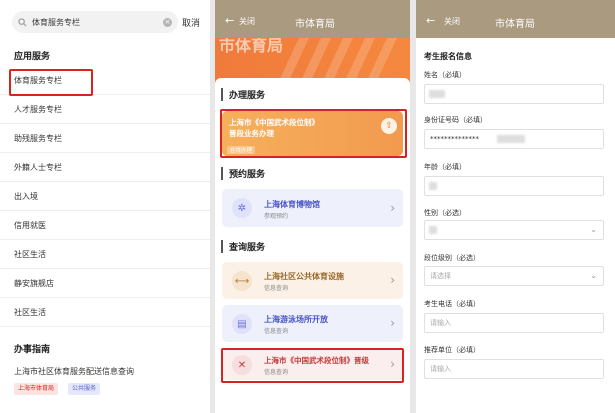 The image size is (615, 413). Describe the element at coordinates (514, 369) in the screenshot. I see `recommend-unit-field: 请输入` at that location.